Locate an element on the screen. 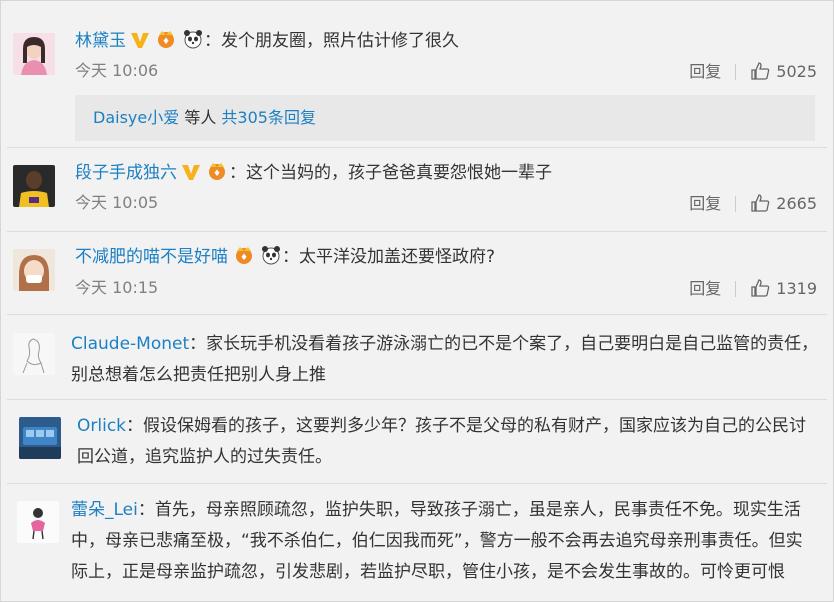  comment-line: 林黛玉 ♦ ：发个朋友圈，照片估计修了很久 is located at coordinates (267, 42).